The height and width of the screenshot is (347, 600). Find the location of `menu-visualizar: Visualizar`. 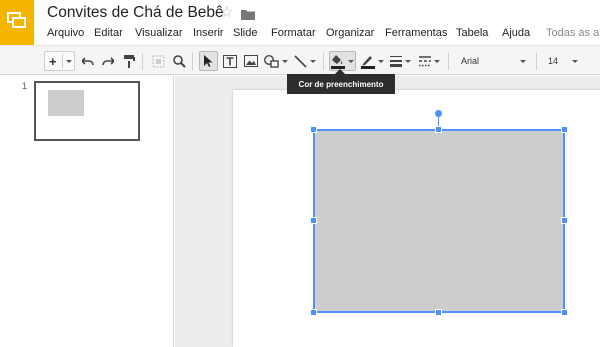

menu-visualizar: Visualizar is located at coordinates (159, 33).